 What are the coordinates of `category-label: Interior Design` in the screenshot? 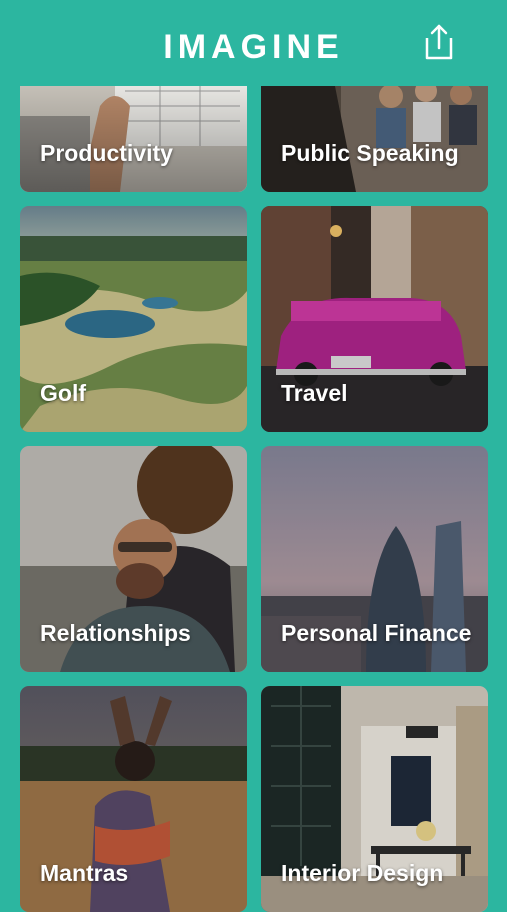 It's located at (362, 873).